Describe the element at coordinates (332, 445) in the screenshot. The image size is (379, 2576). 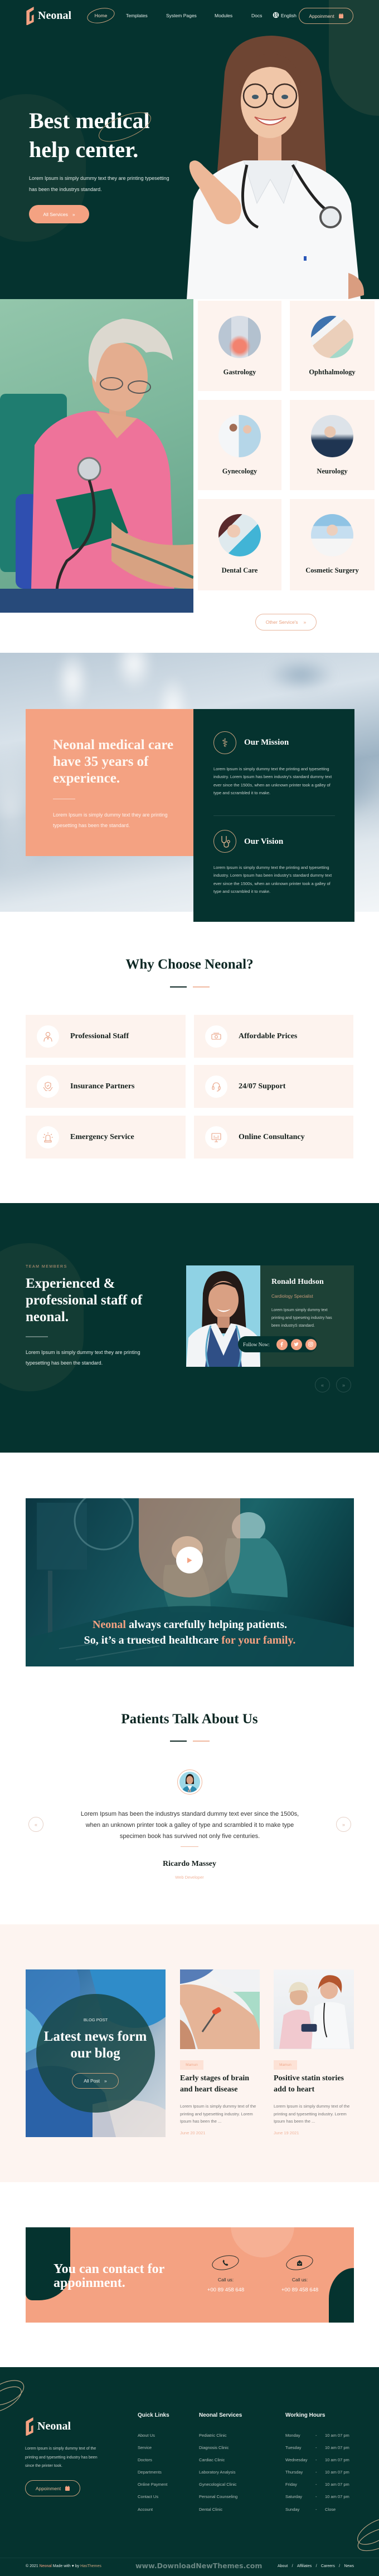
I see `service-card-neurology: Neurology` at that location.